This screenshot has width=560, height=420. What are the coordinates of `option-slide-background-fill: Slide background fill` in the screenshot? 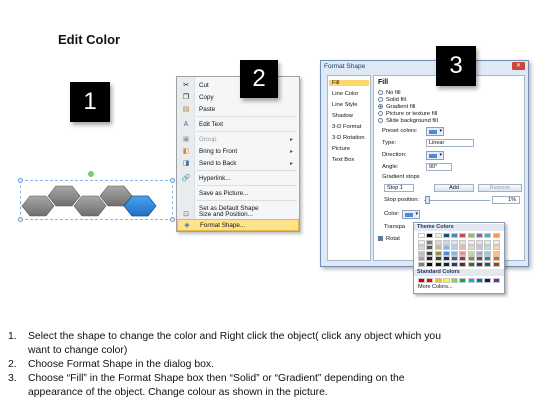 It's located at (408, 121).